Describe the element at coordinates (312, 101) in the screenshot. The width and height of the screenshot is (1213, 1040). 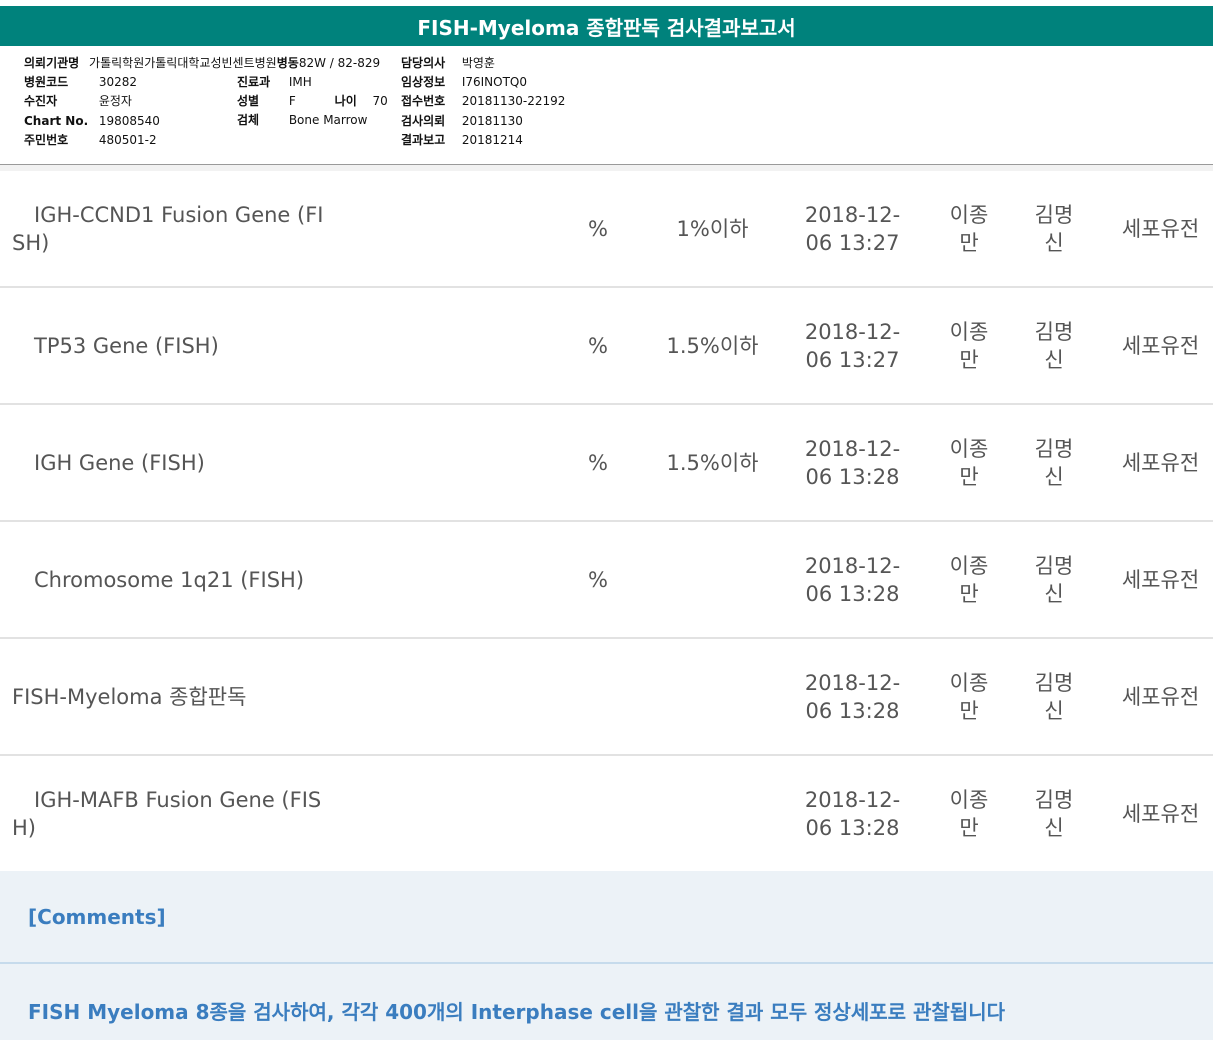
I see `sex-age-row: 성별 F 나이 70` at that location.